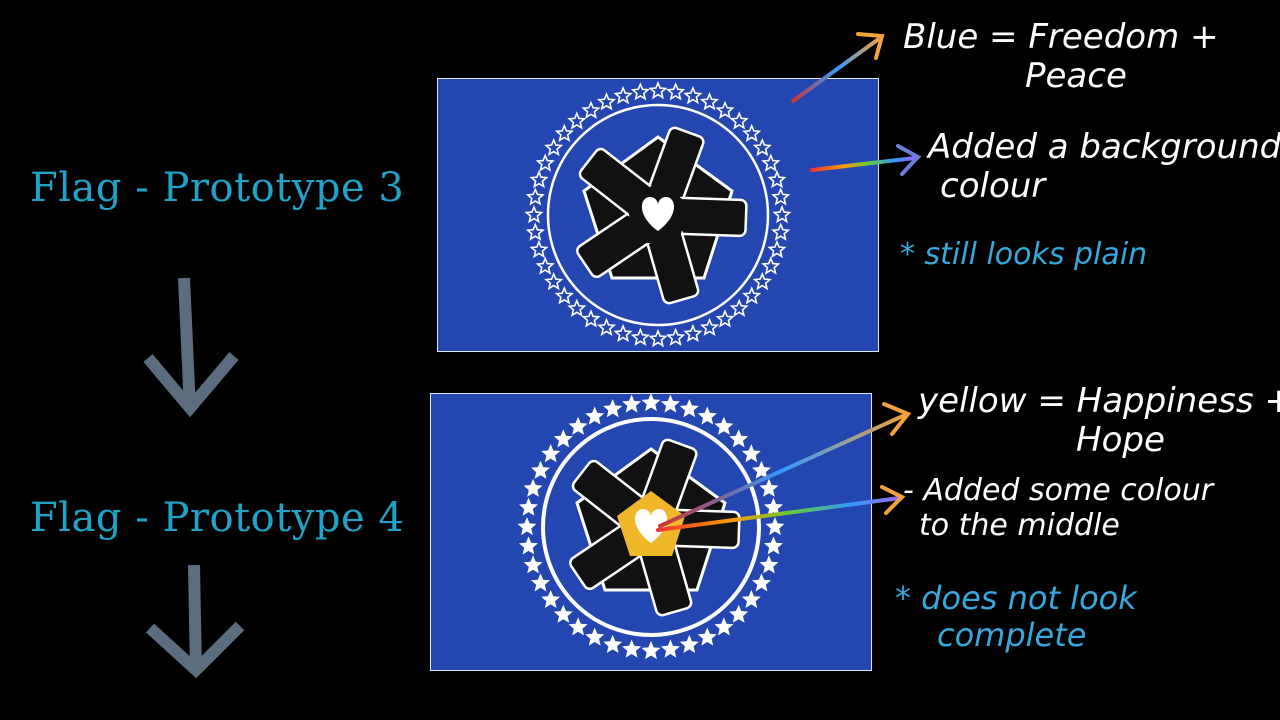  Describe the element at coordinates (1012, 634) in the screenshot. I see `note-line: complete` at that location.